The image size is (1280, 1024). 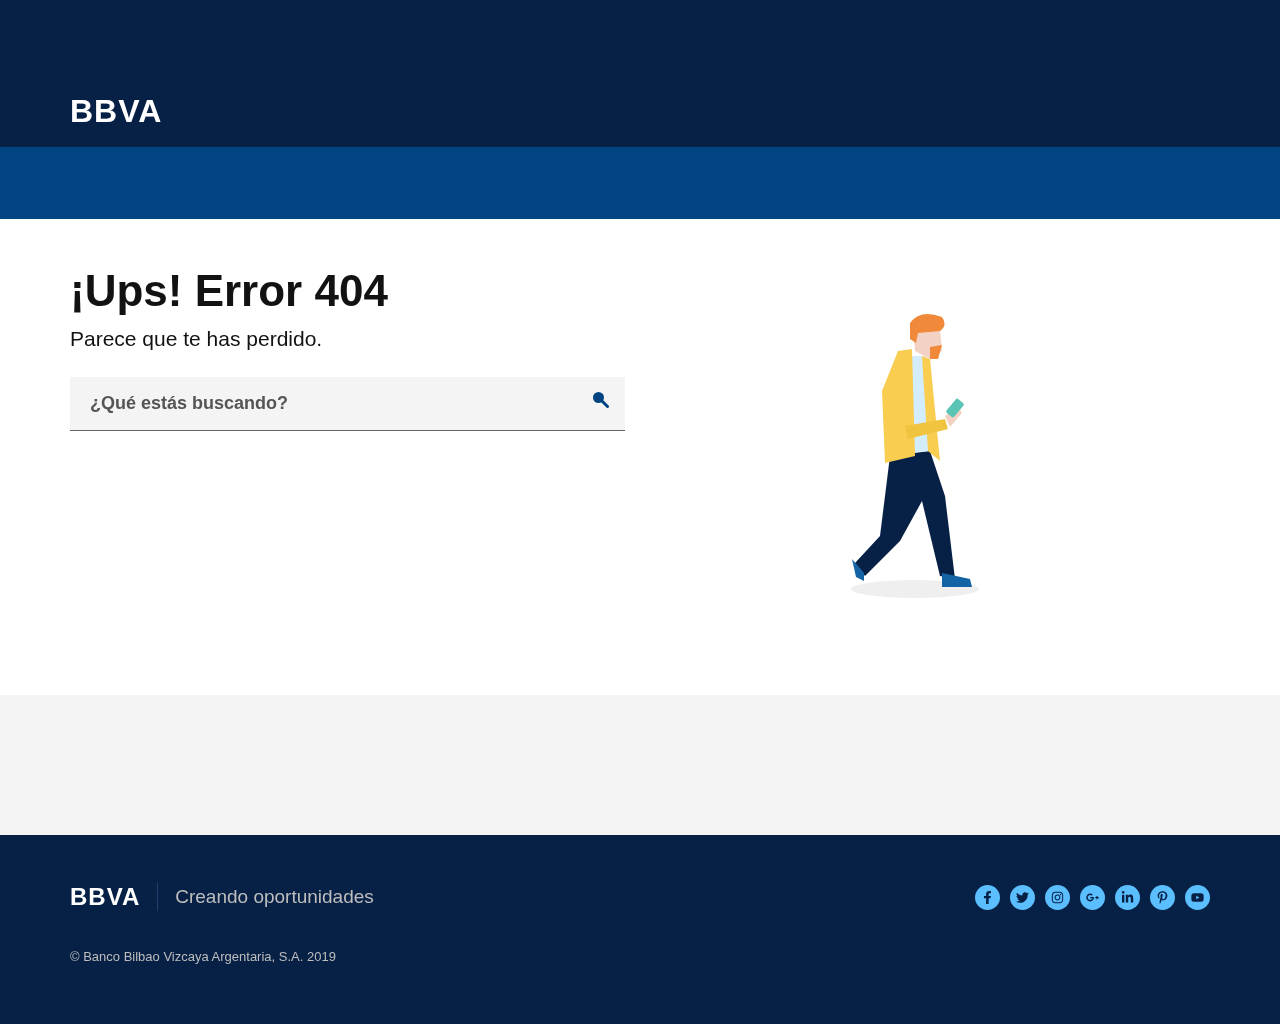 I want to click on pinterest-icon, so click(x=1162, y=897).